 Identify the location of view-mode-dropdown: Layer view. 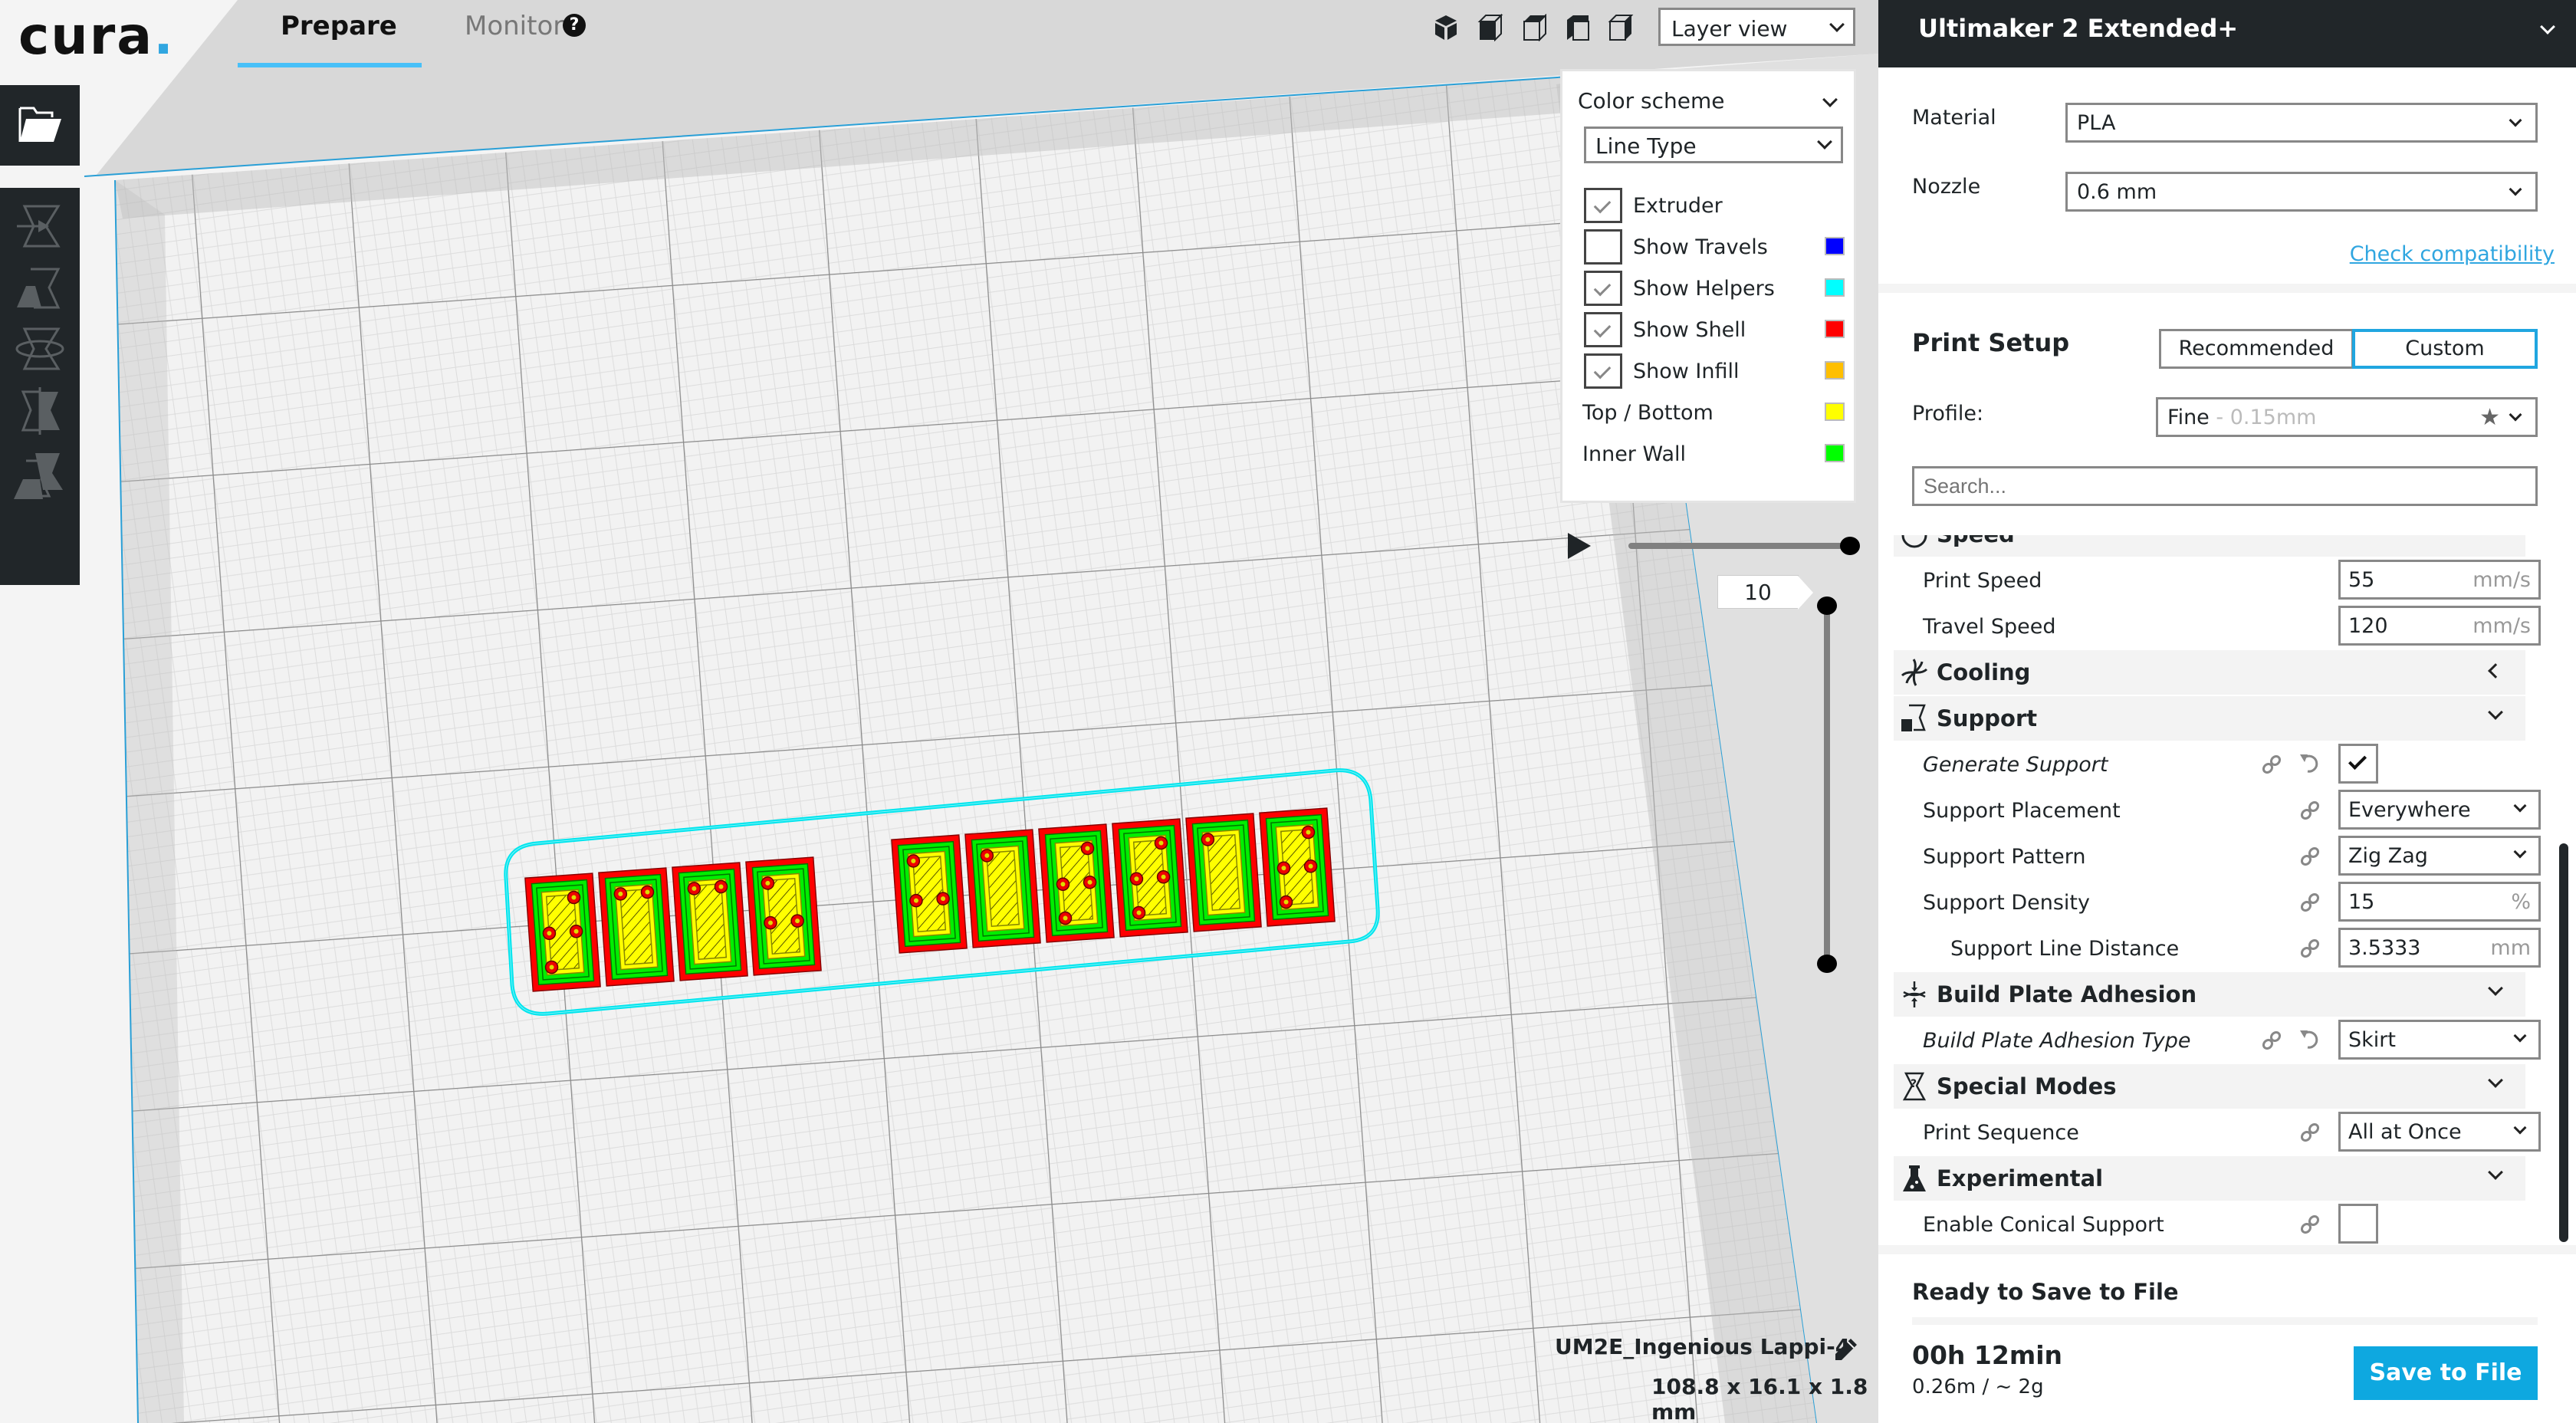
(1756, 27).